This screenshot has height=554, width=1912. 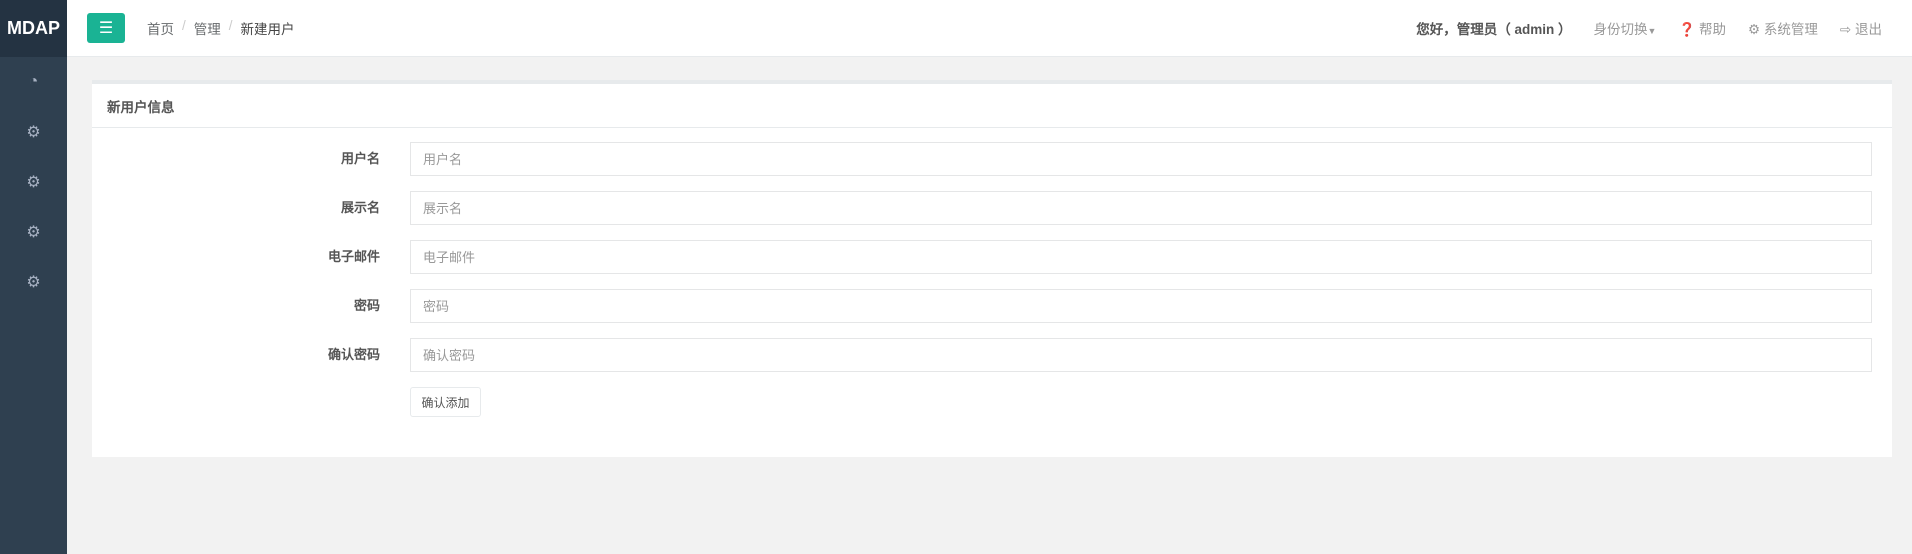 What do you see at coordinates (353, 256) in the screenshot?
I see `email-label: 电子邮件` at bounding box center [353, 256].